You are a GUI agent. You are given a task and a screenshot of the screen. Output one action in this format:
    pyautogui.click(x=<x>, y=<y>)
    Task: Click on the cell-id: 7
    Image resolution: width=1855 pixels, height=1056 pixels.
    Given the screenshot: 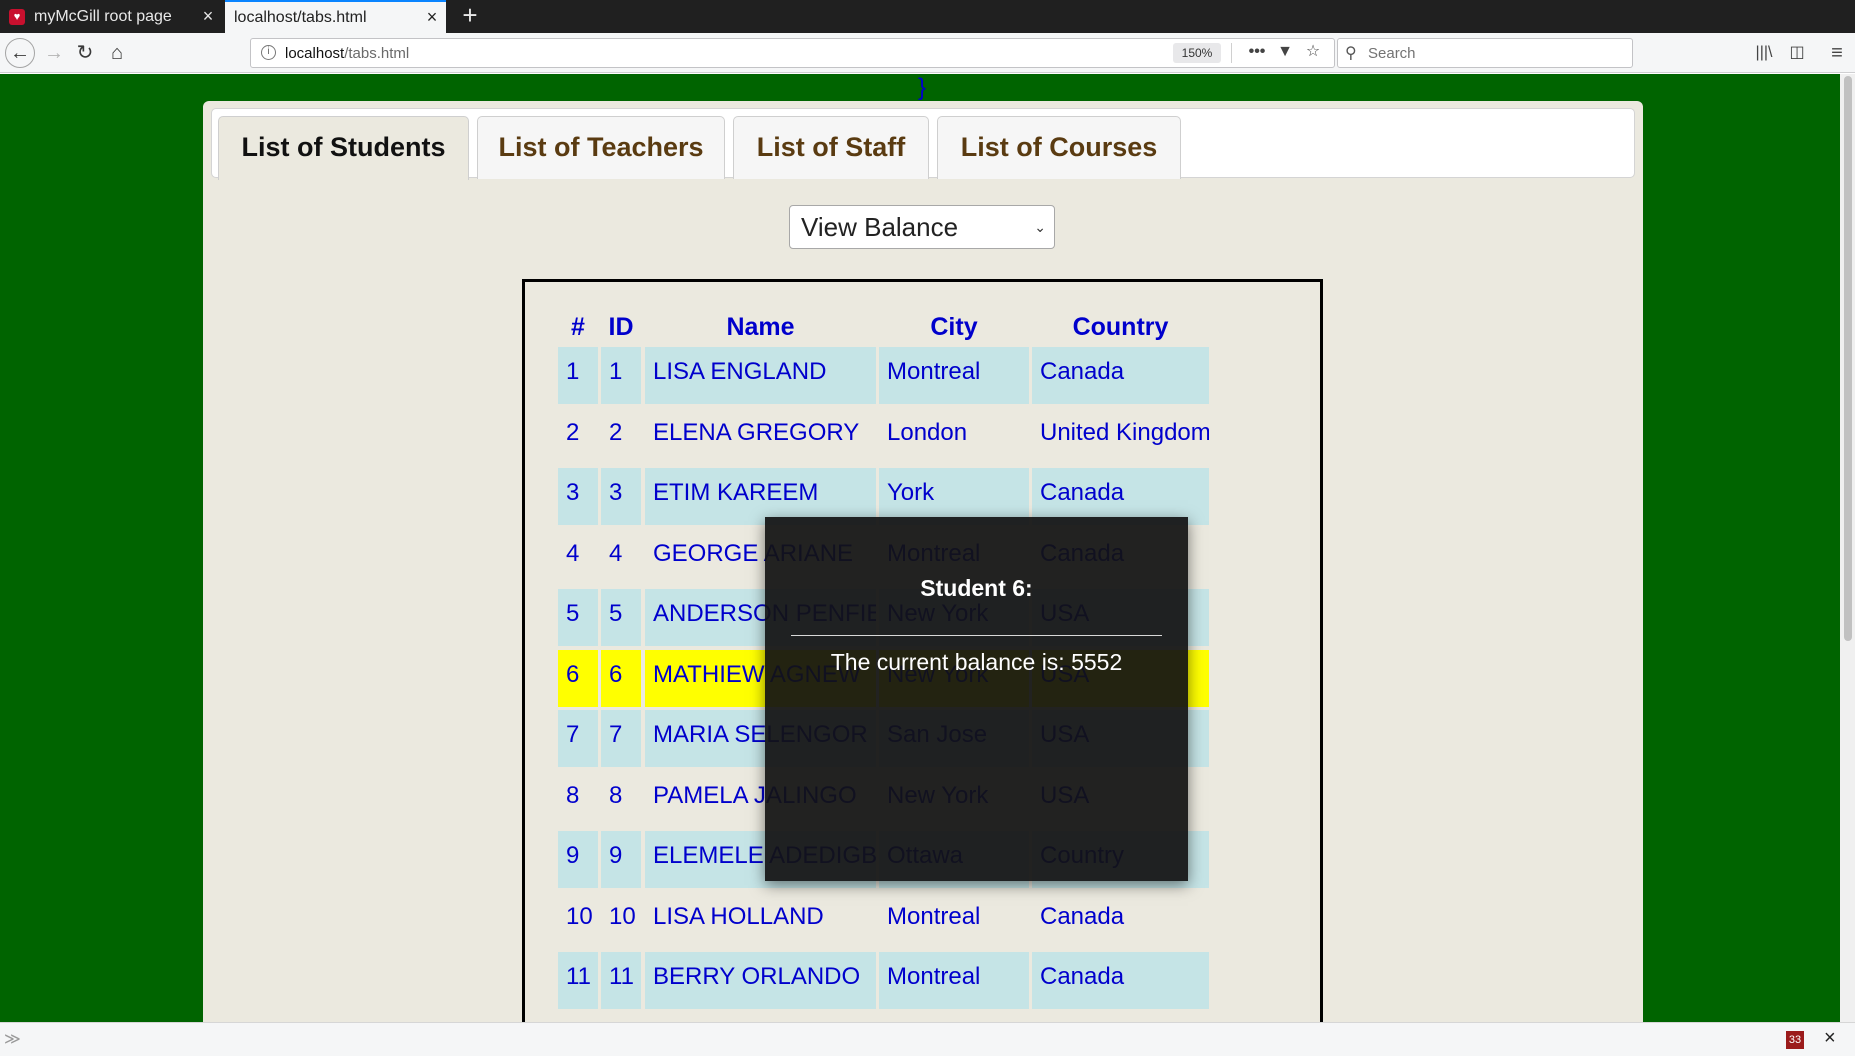 What is the action you would take?
    pyautogui.click(x=621, y=738)
    